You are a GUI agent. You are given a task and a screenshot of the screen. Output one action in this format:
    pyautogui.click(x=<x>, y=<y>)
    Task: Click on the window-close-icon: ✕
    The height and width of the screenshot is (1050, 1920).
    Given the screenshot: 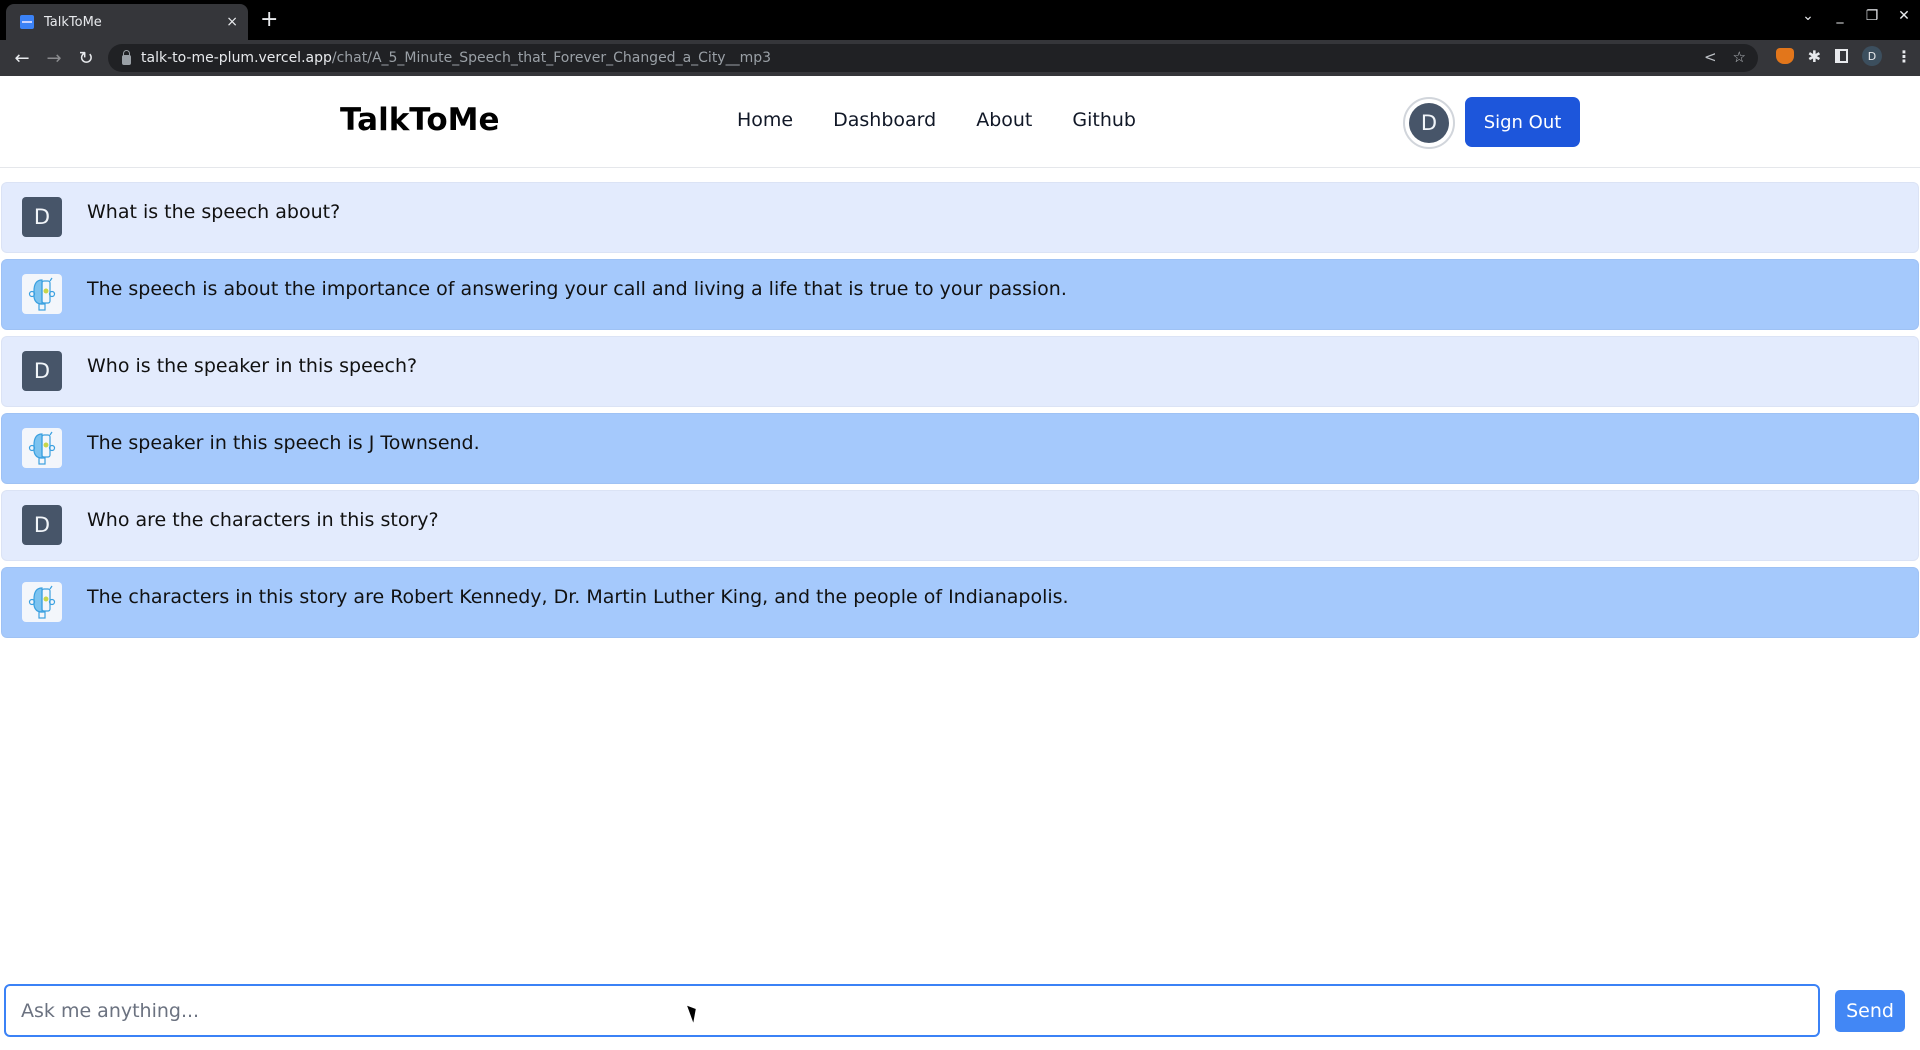 What is the action you would take?
    pyautogui.click(x=1904, y=16)
    